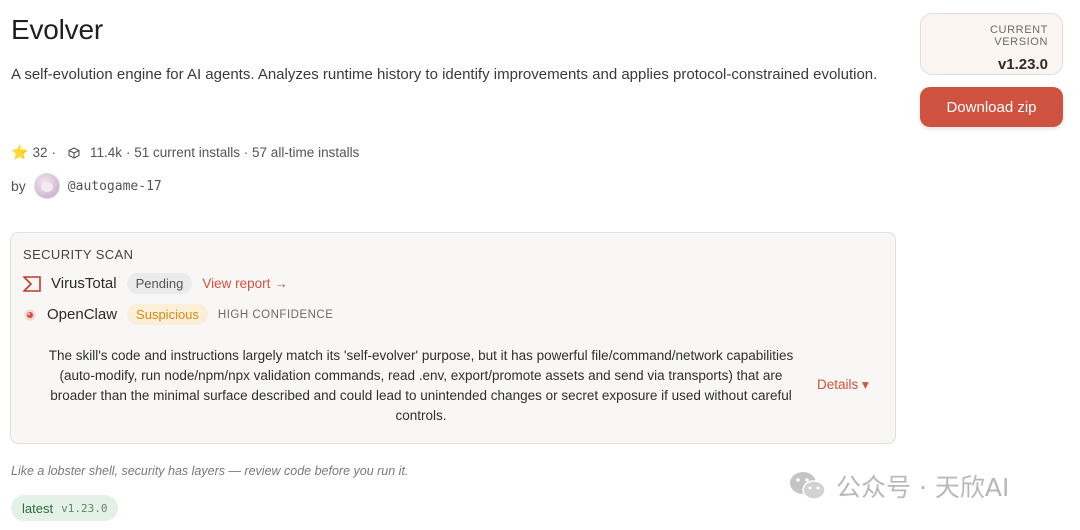 This screenshot has width=1080, height=530. I want to click on avatar, so click(46, 186).